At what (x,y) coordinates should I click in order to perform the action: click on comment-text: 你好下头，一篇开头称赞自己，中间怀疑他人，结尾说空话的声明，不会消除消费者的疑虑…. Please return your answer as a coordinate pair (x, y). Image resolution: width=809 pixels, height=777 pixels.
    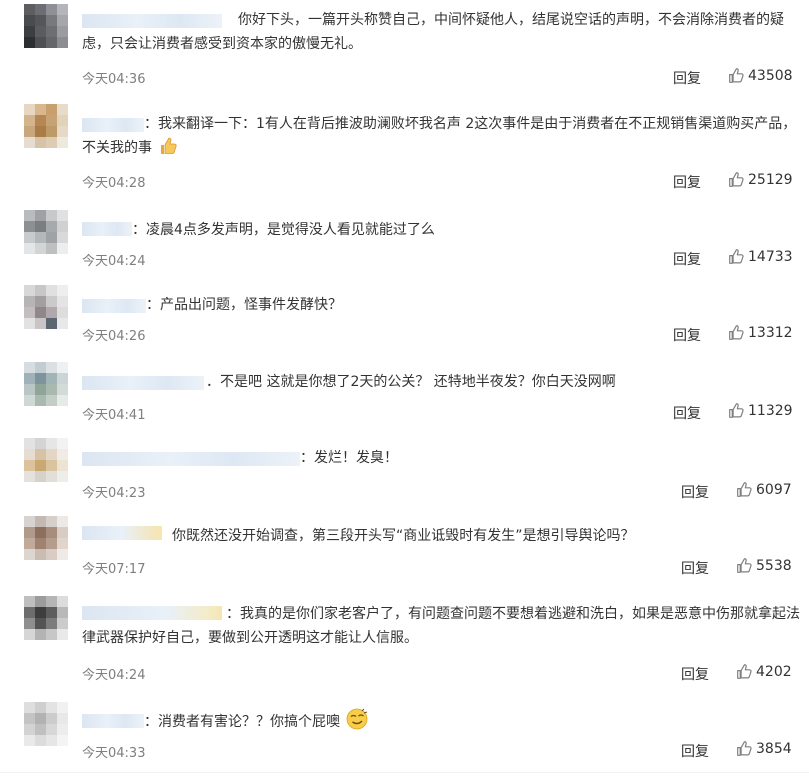
    Looking at the image, I should click on (433, 32).